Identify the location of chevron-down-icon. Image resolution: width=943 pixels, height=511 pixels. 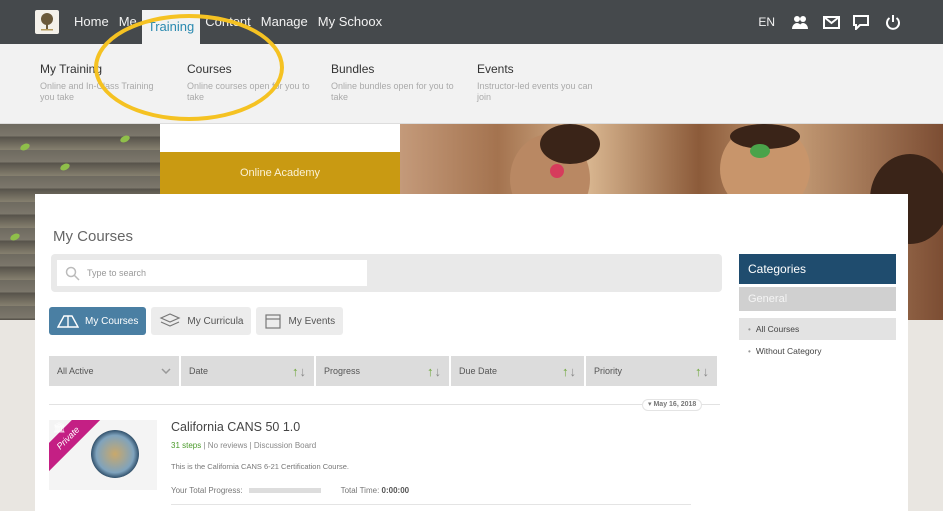
(166, 371).